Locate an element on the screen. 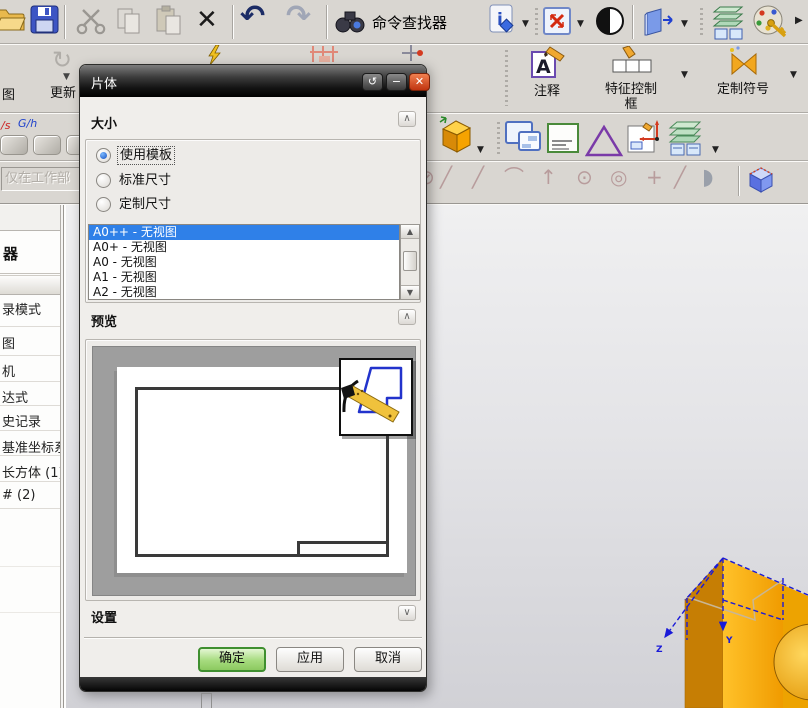 Image resolution: width=808 pixels, height=708 pixels. radio-use-template-label: 使用模板 is located at coordinates (146, 155).